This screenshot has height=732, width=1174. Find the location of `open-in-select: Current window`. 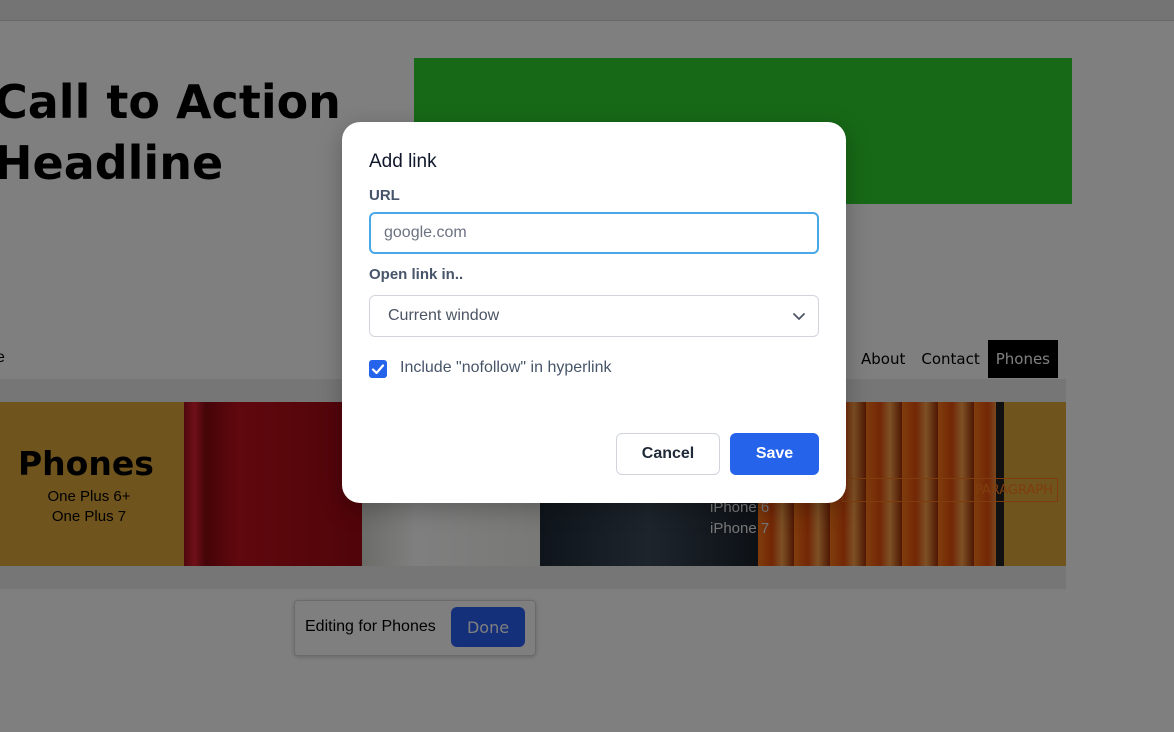

open-in-select: Current window is located at coordinates (594, 316).